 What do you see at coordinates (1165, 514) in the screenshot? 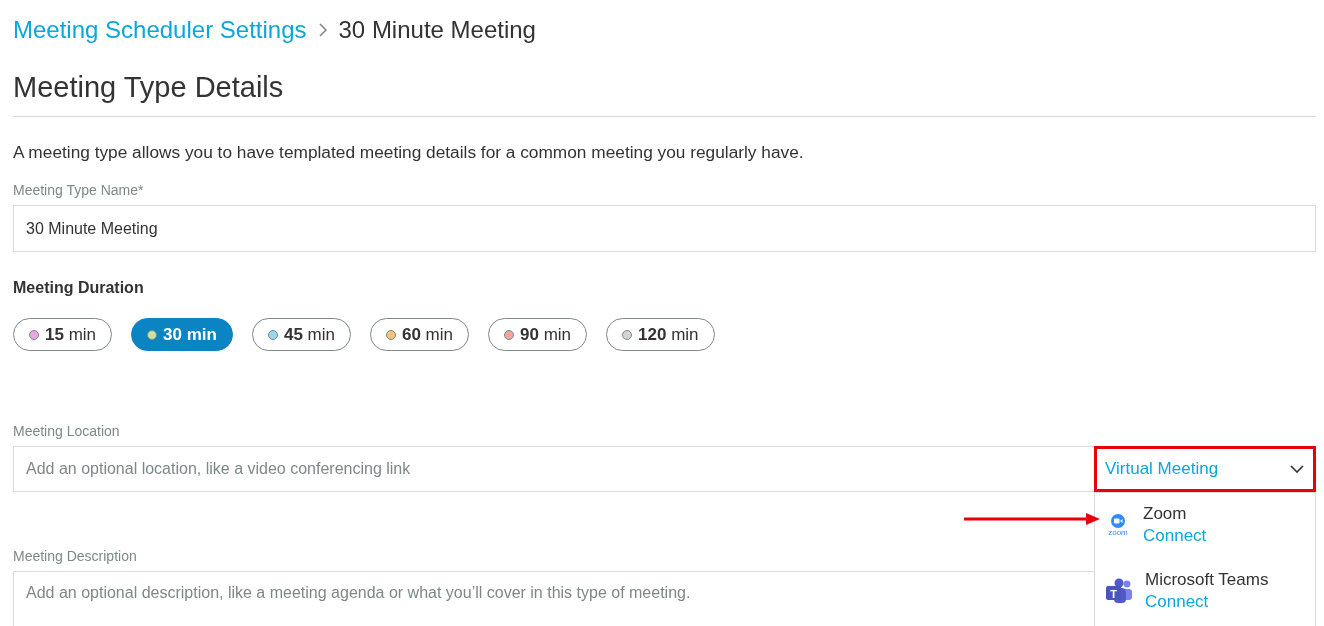
I see `service-name: Zoom` at bounding box center [1165, 514].